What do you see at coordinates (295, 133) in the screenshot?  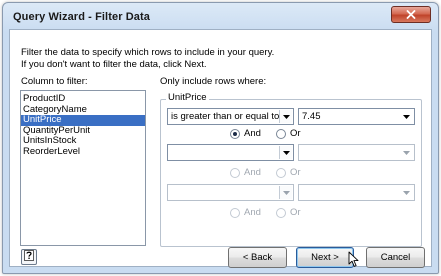 I see `or-label-1: Or` at bounding box center [295, 133].